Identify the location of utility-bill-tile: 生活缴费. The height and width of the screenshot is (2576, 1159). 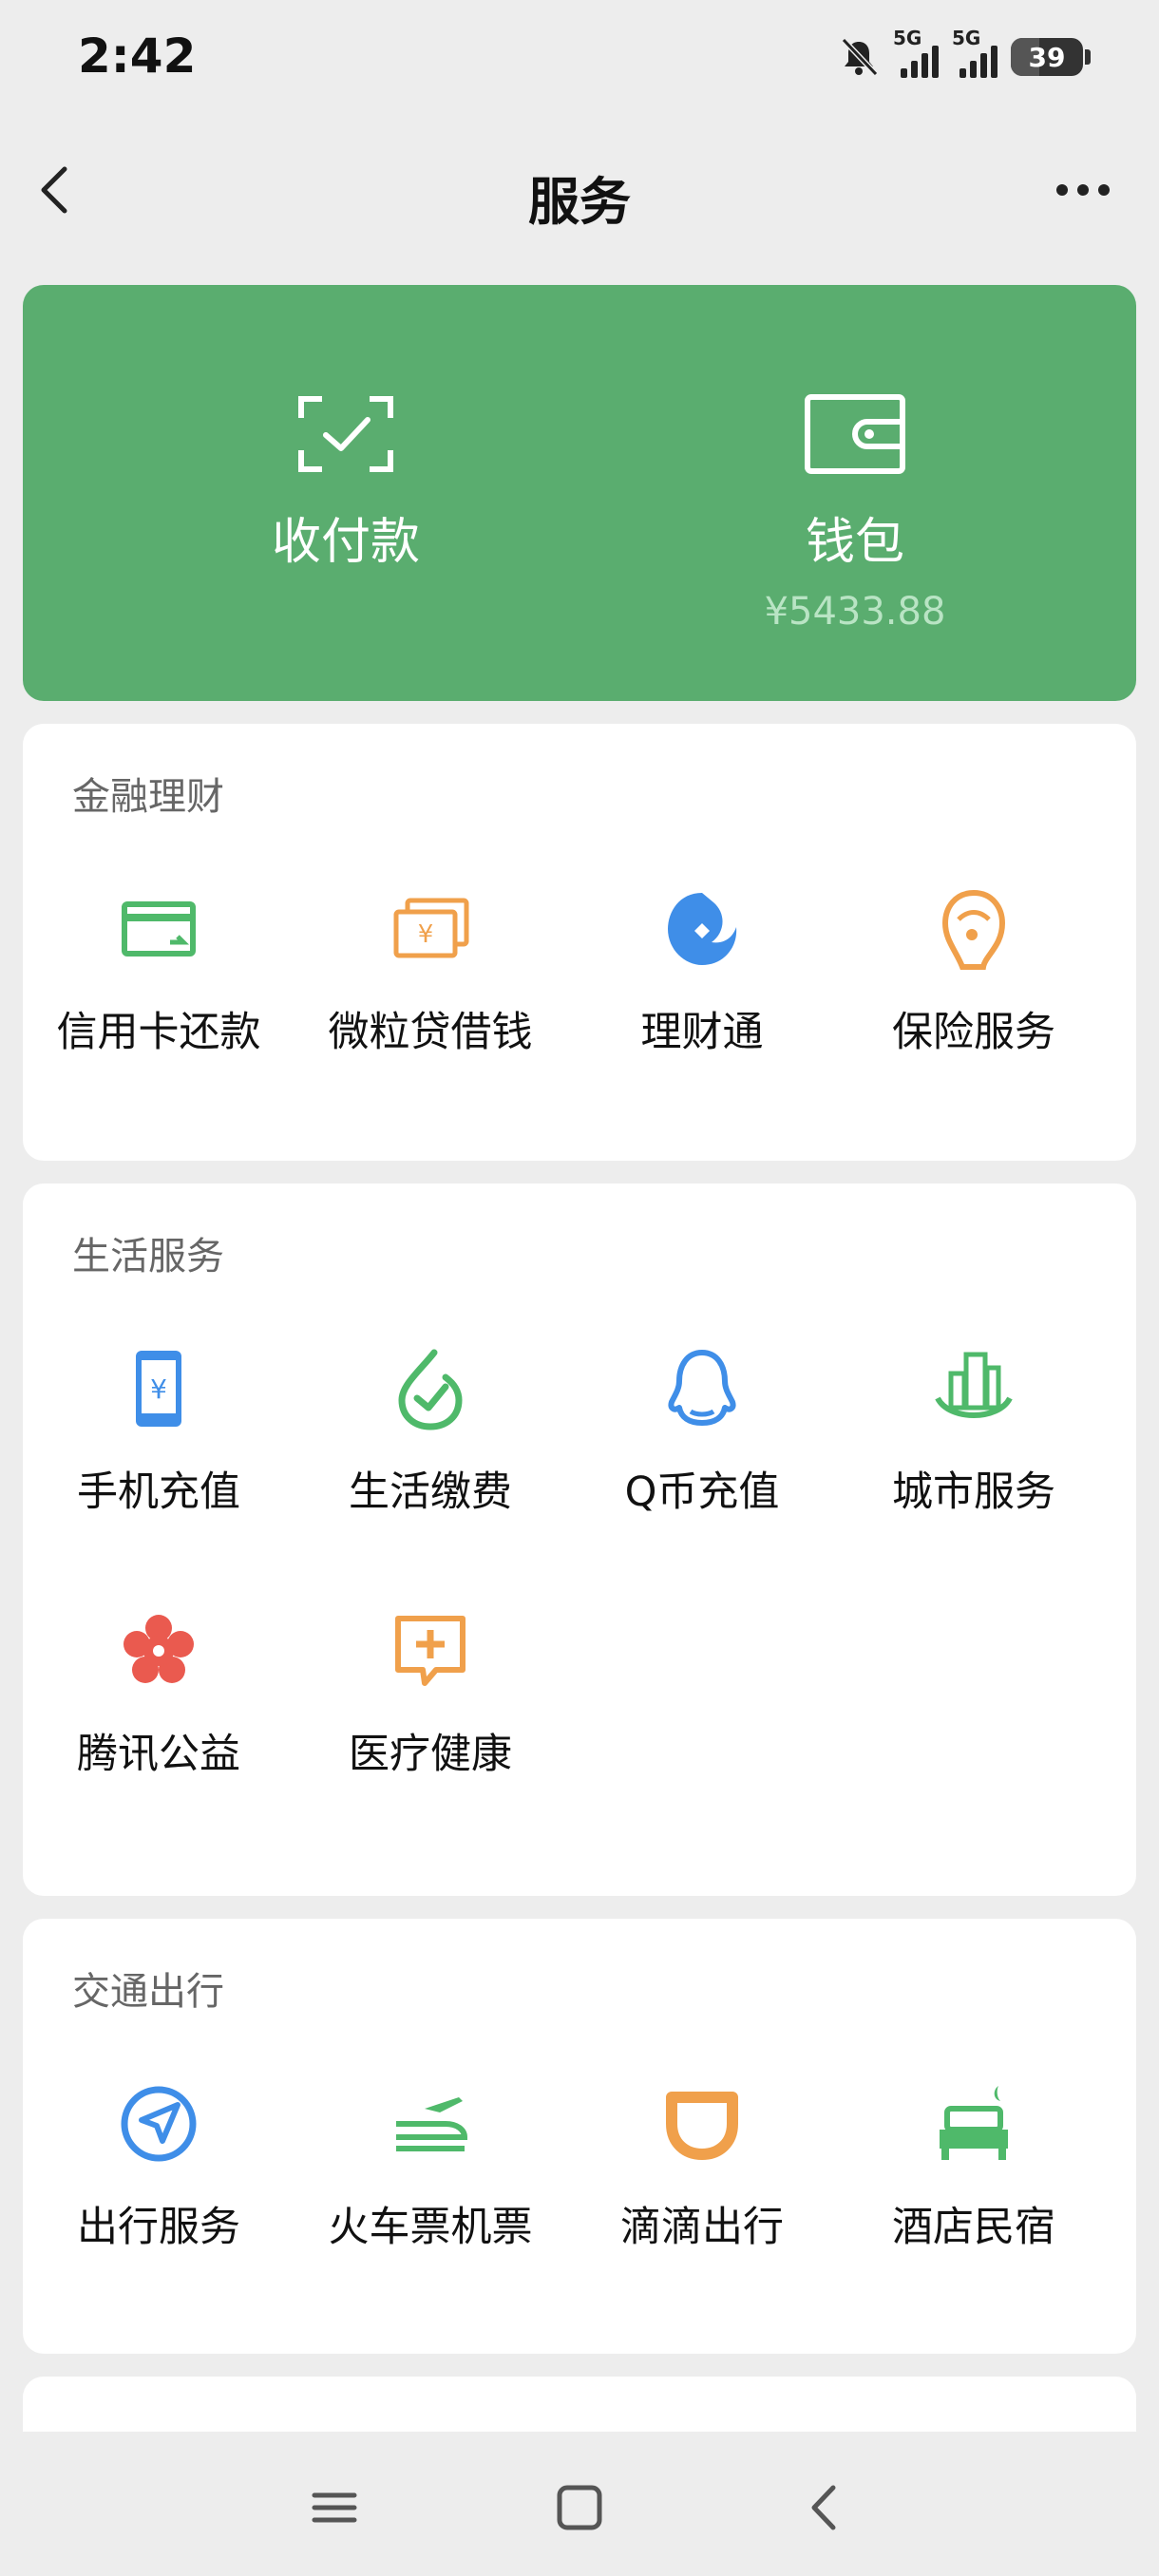
(430, 1440).